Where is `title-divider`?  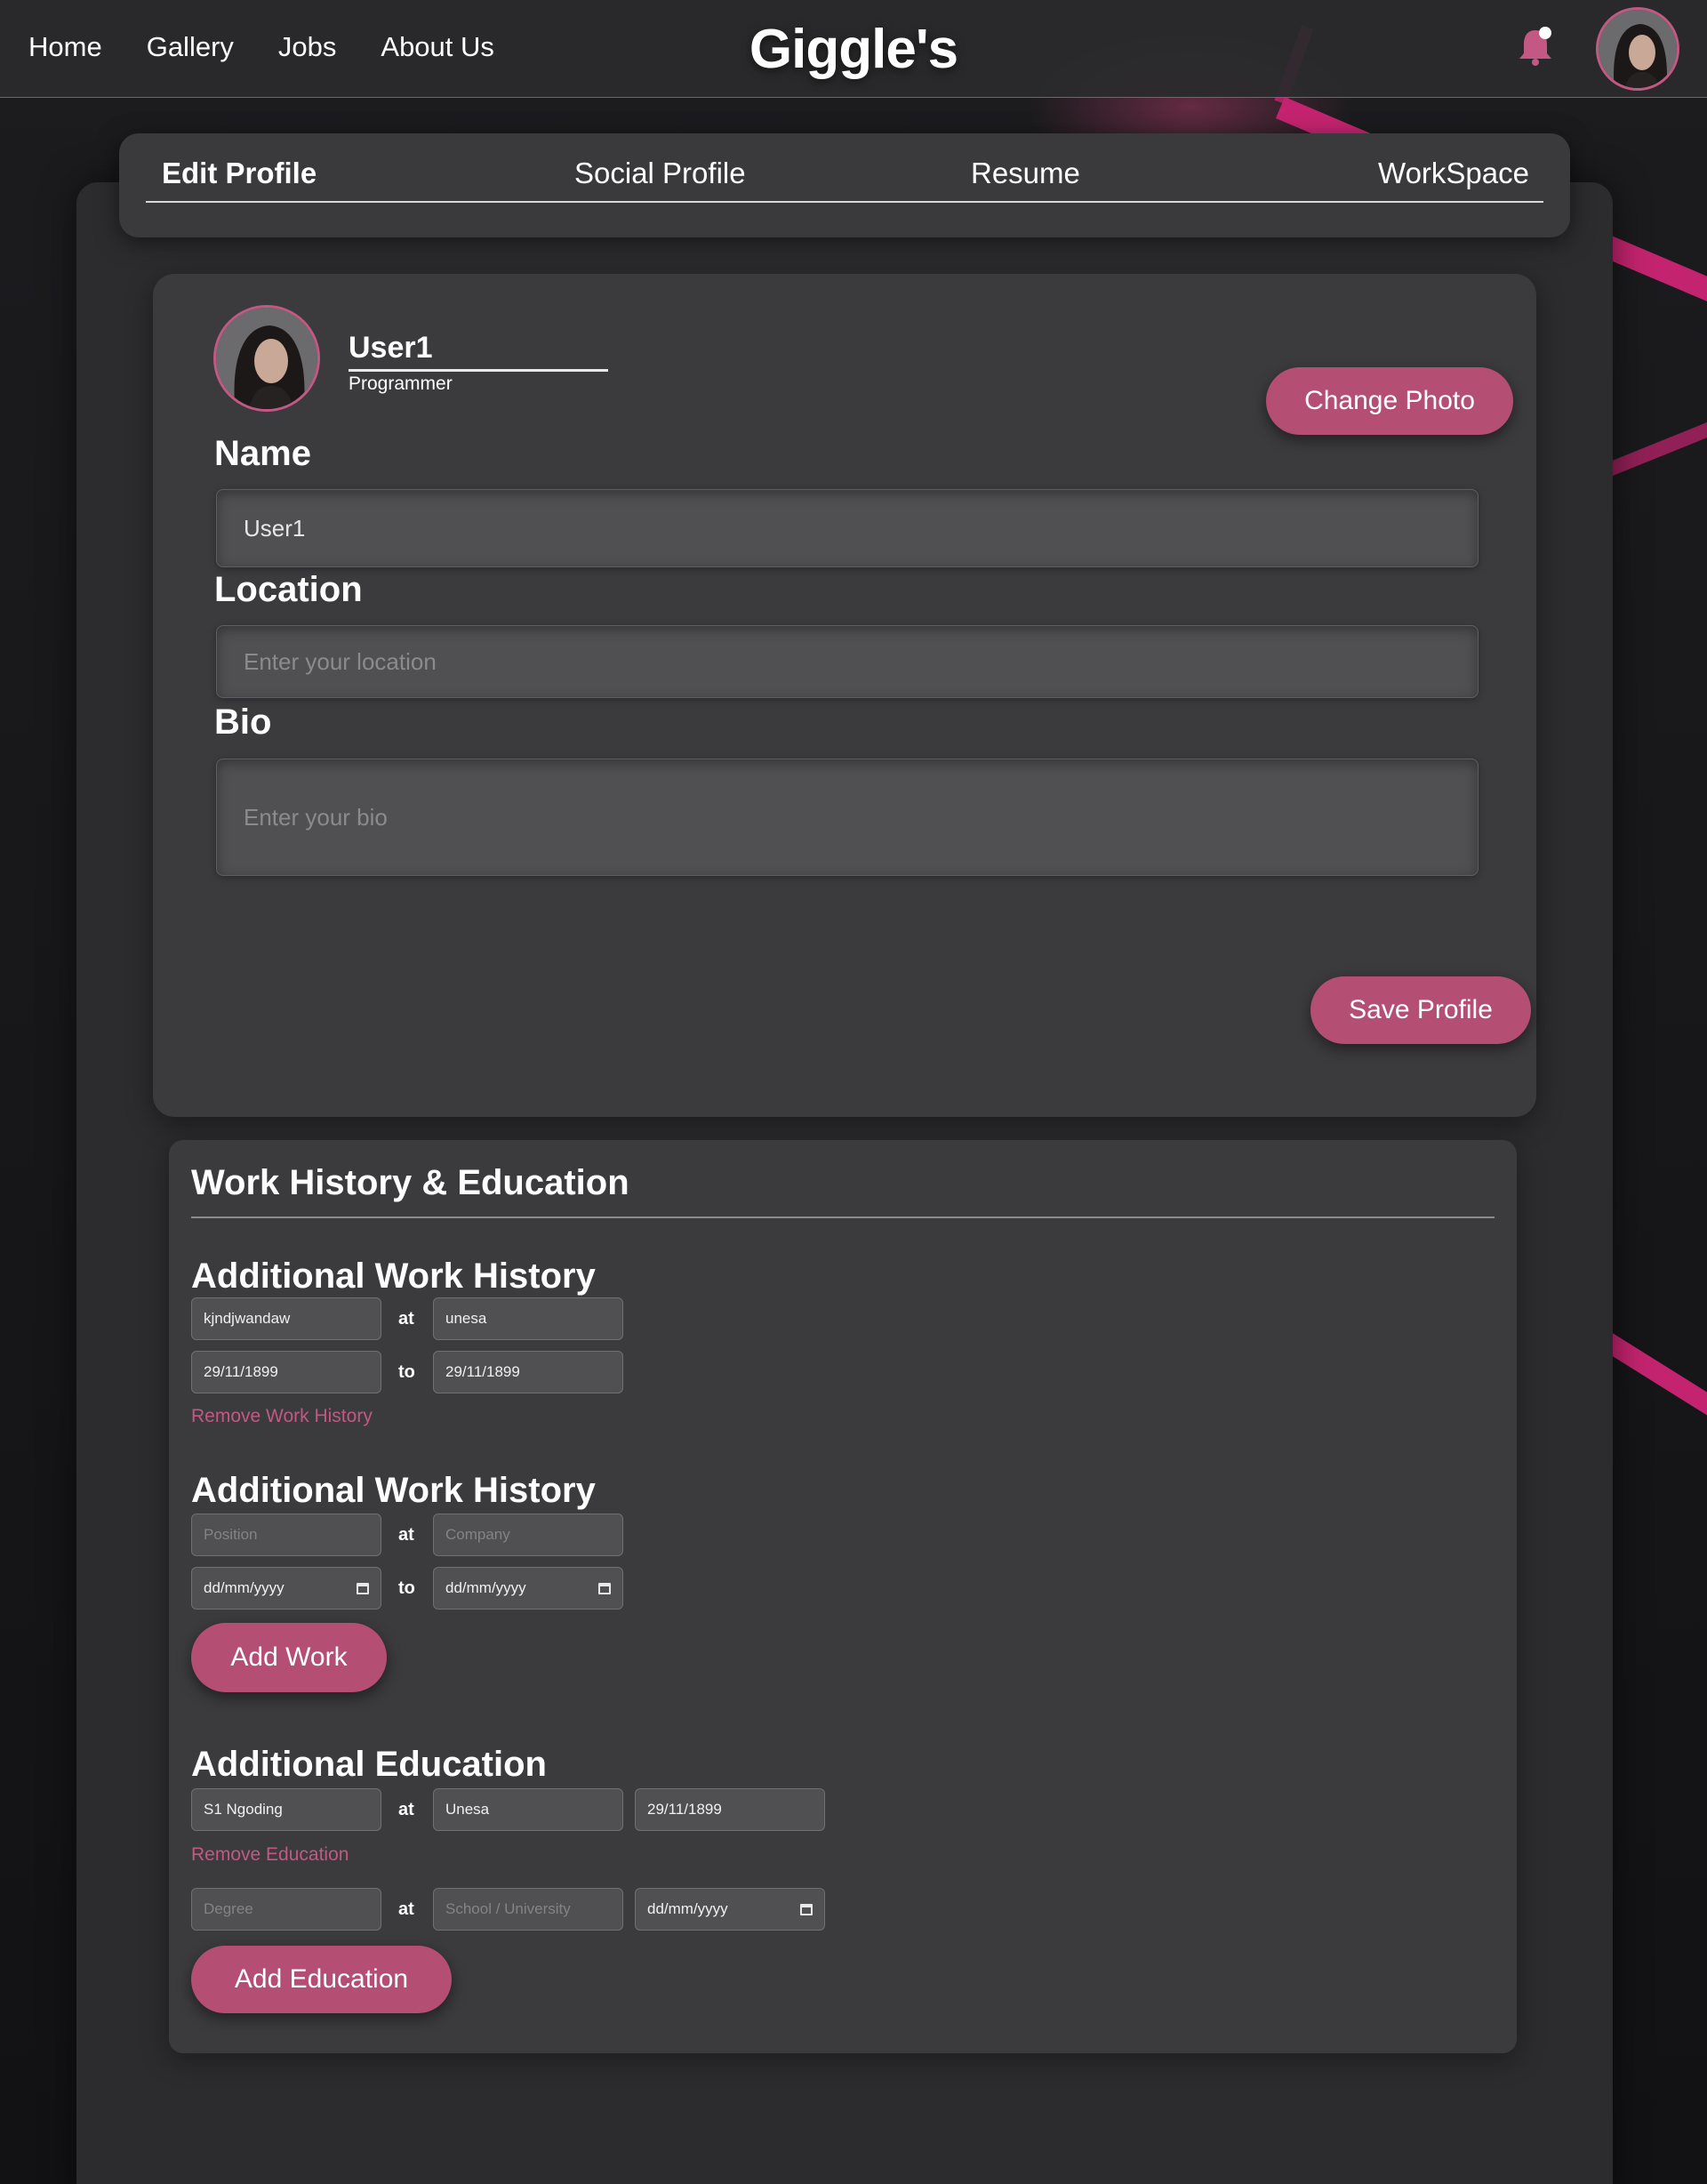 title-divider is located at coordinates (843, 1217).